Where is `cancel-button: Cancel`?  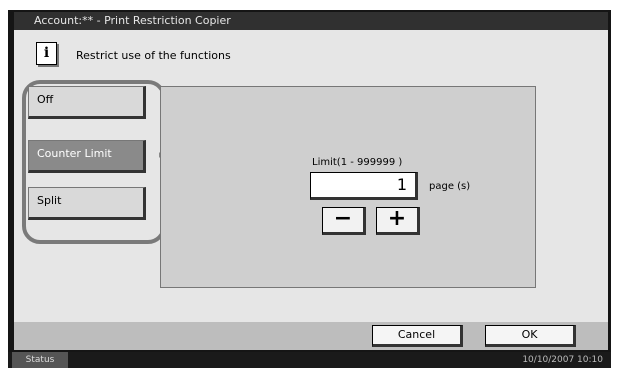 cancel-button: Cancel is located at coordinates (417, 336).